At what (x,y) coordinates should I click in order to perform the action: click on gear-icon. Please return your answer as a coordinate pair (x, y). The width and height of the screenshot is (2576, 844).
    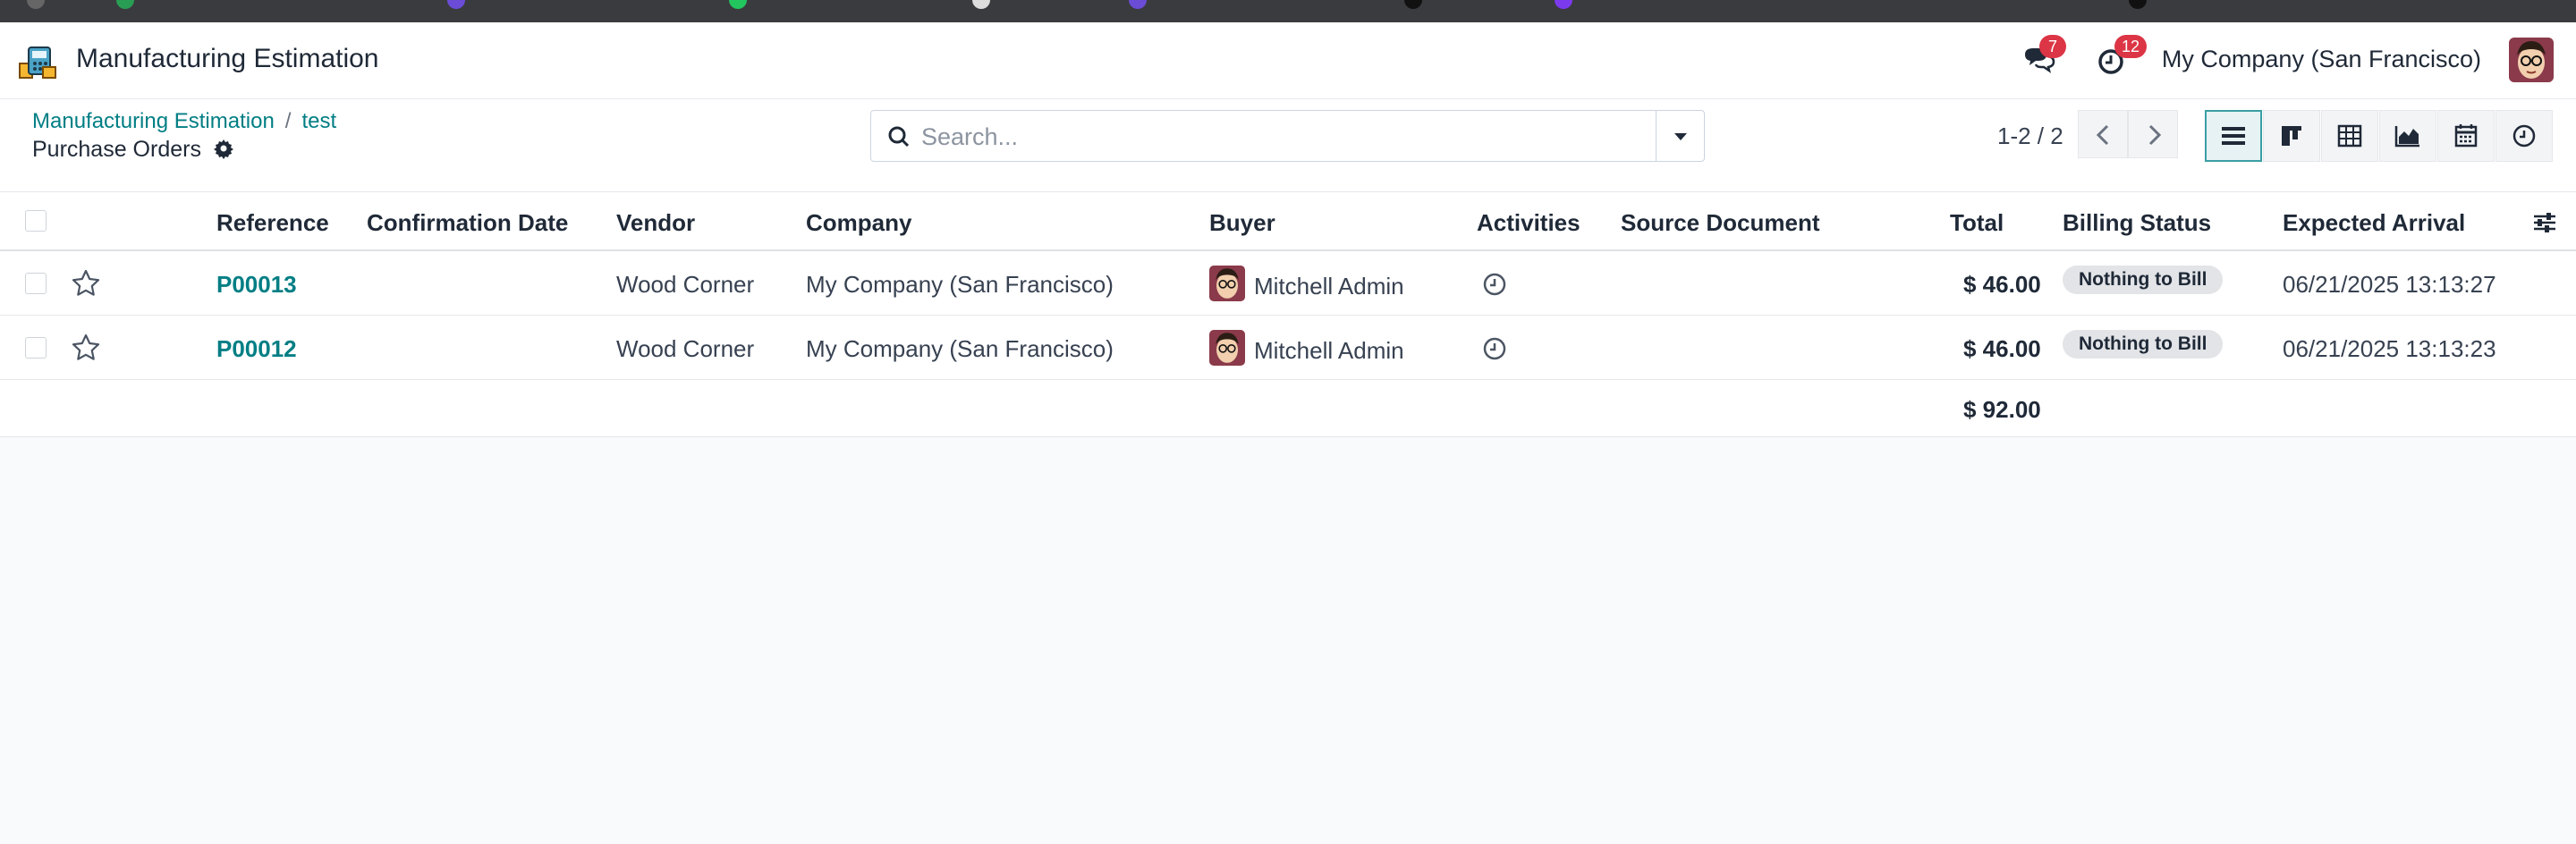
    Looking at the image, I should click on (223, 148).